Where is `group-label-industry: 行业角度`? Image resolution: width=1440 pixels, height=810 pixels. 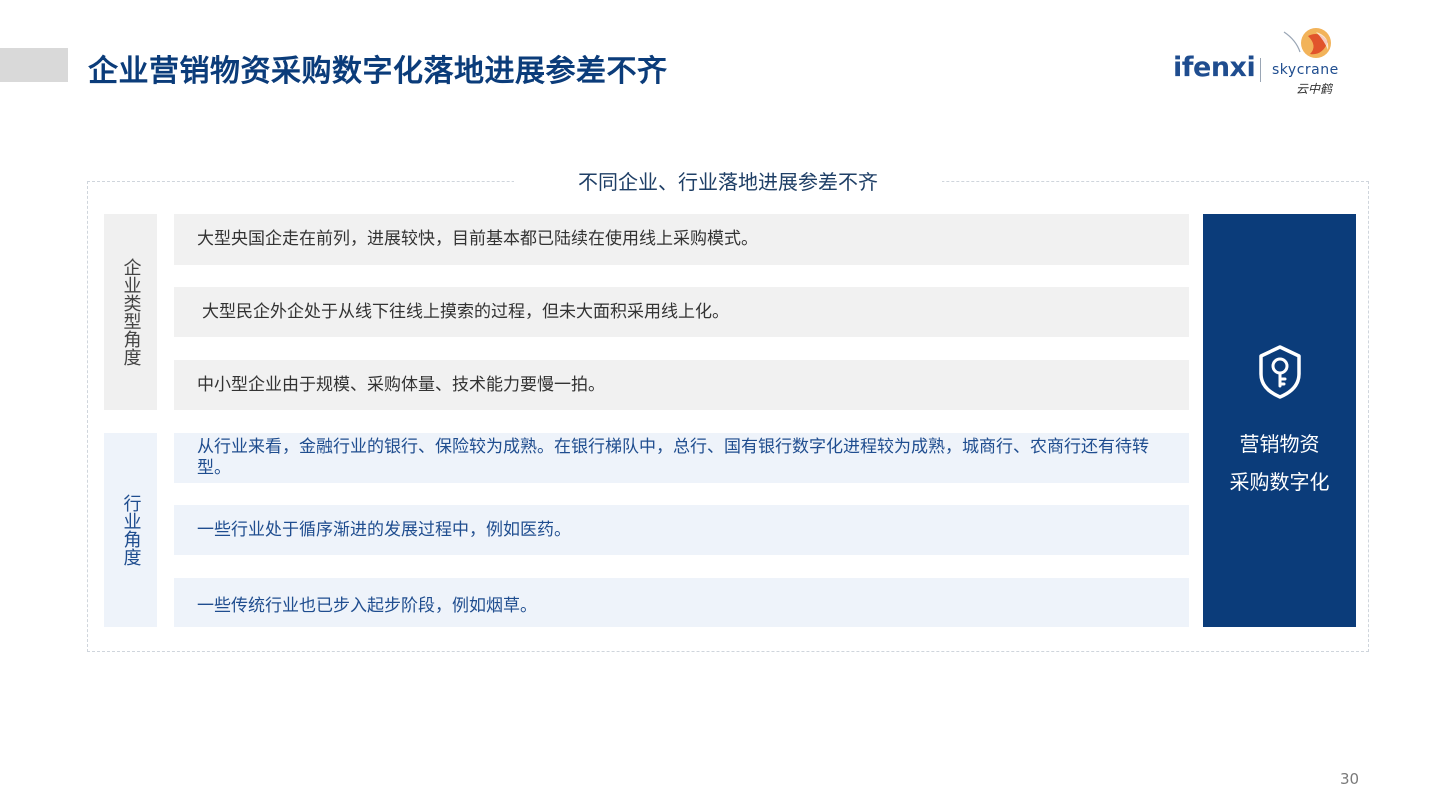 group-label-industry: 行业角度 is located at coordinates (130, 530).